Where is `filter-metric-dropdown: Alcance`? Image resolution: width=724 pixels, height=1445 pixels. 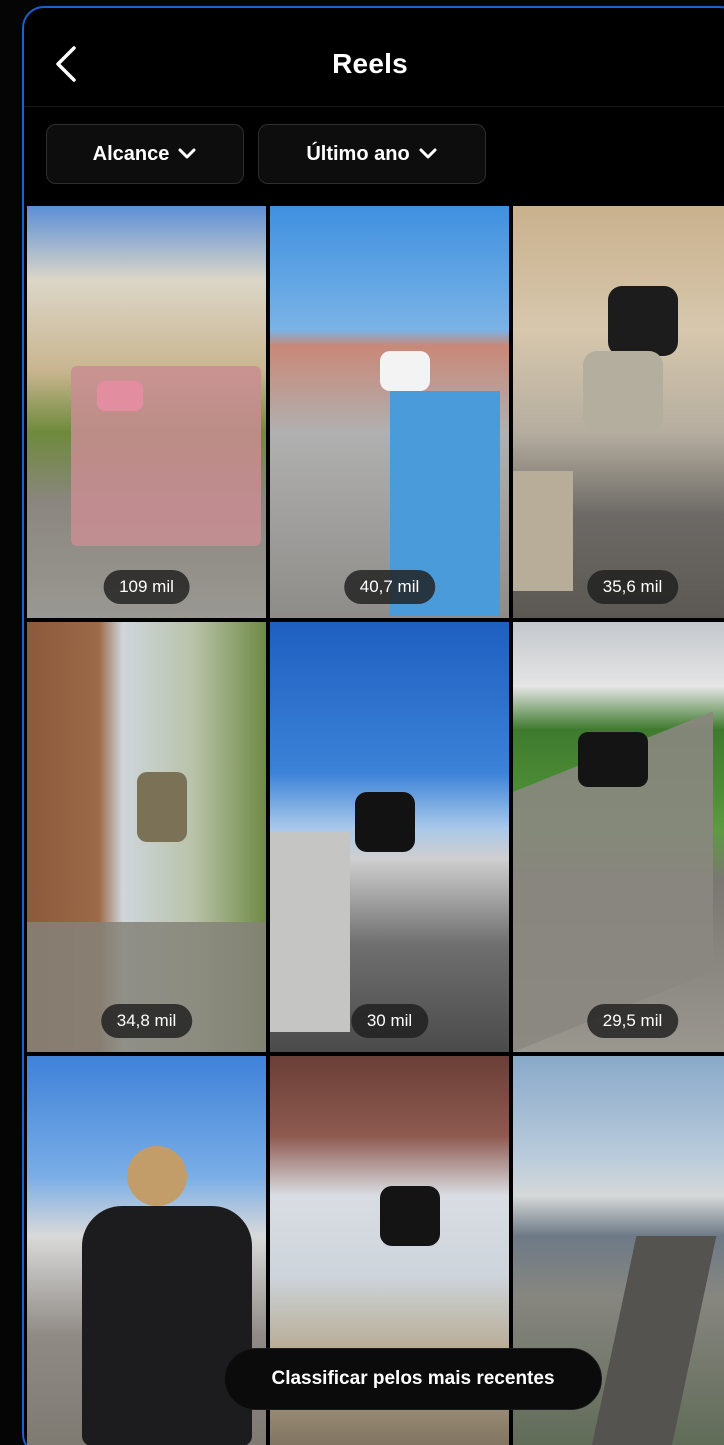 filter-metric-dropdown: Alcance is located at coordinates (145, 154).